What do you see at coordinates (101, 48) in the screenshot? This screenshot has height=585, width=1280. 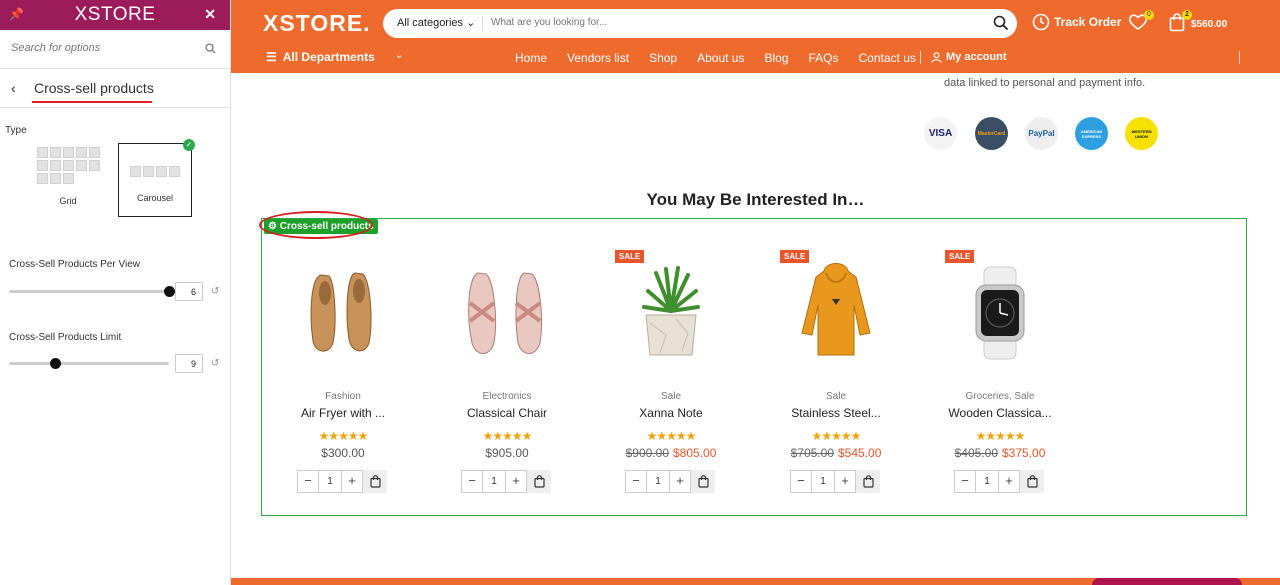 I see `option-search-input` at bounding box center [101, 48].